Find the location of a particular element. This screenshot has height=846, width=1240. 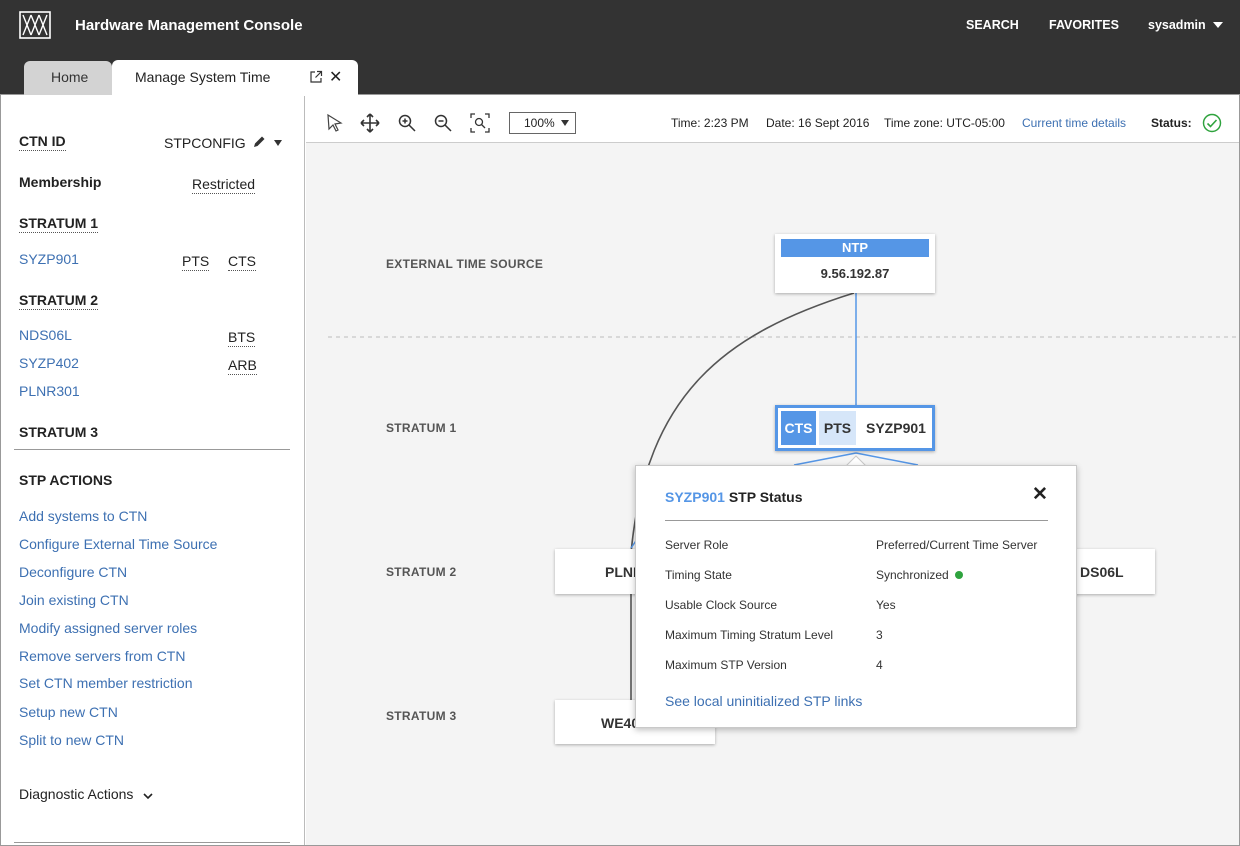

tier-label-stratum1: STRATUM 1 is located at coordinates (421, 428).